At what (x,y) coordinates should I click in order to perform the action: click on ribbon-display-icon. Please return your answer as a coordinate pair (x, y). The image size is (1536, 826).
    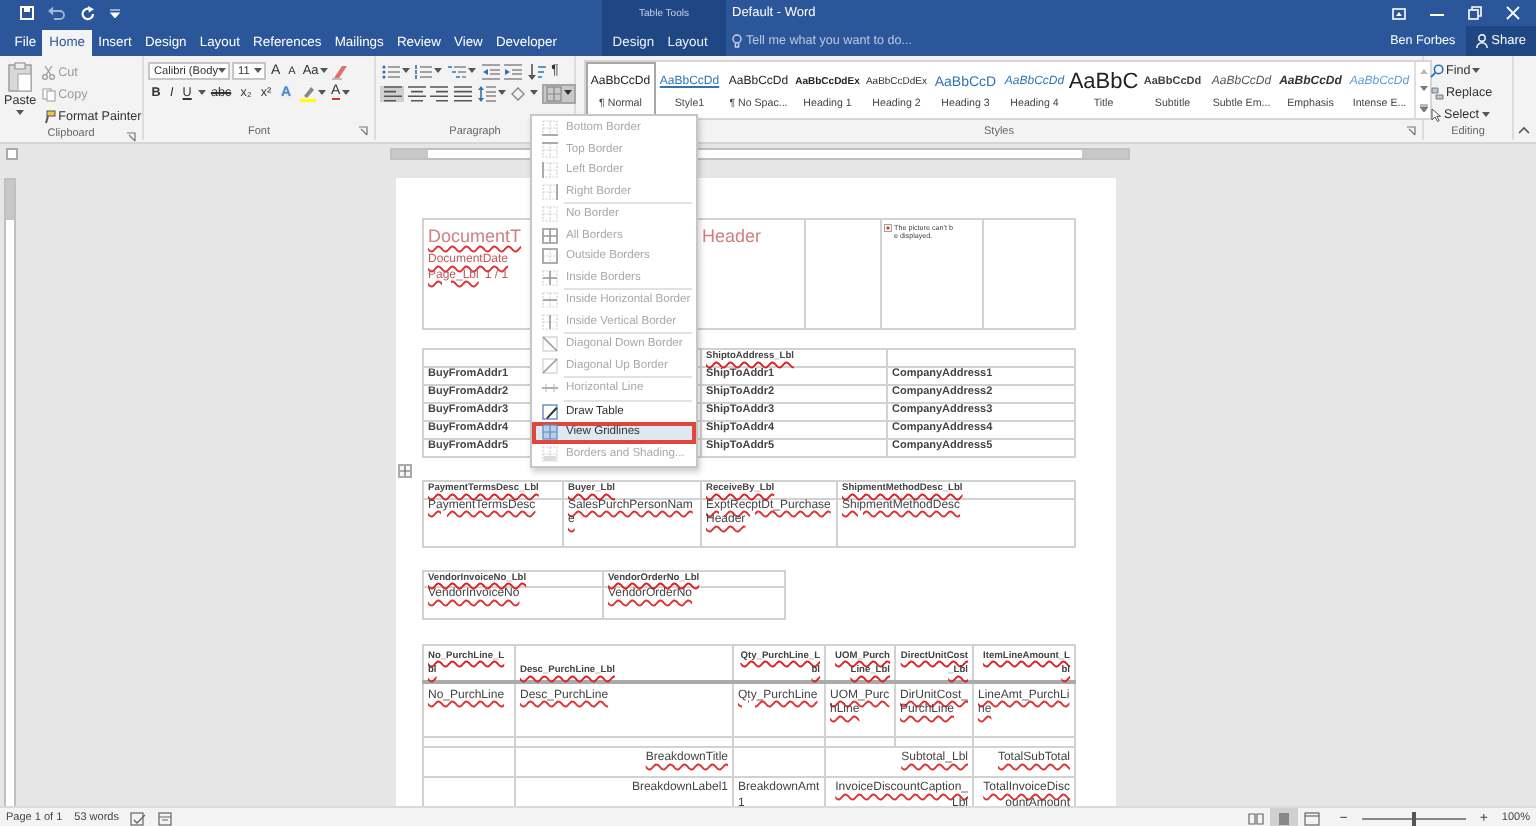
    Looking at the image, I should click on (1399, 13).